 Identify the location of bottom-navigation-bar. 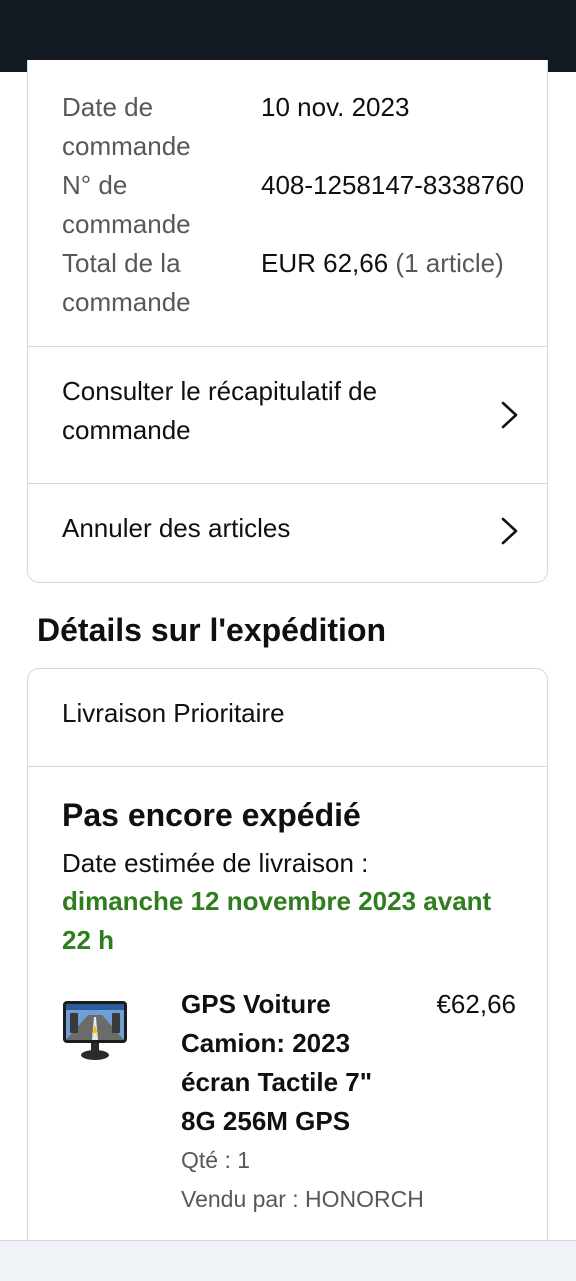
(288, 1260).